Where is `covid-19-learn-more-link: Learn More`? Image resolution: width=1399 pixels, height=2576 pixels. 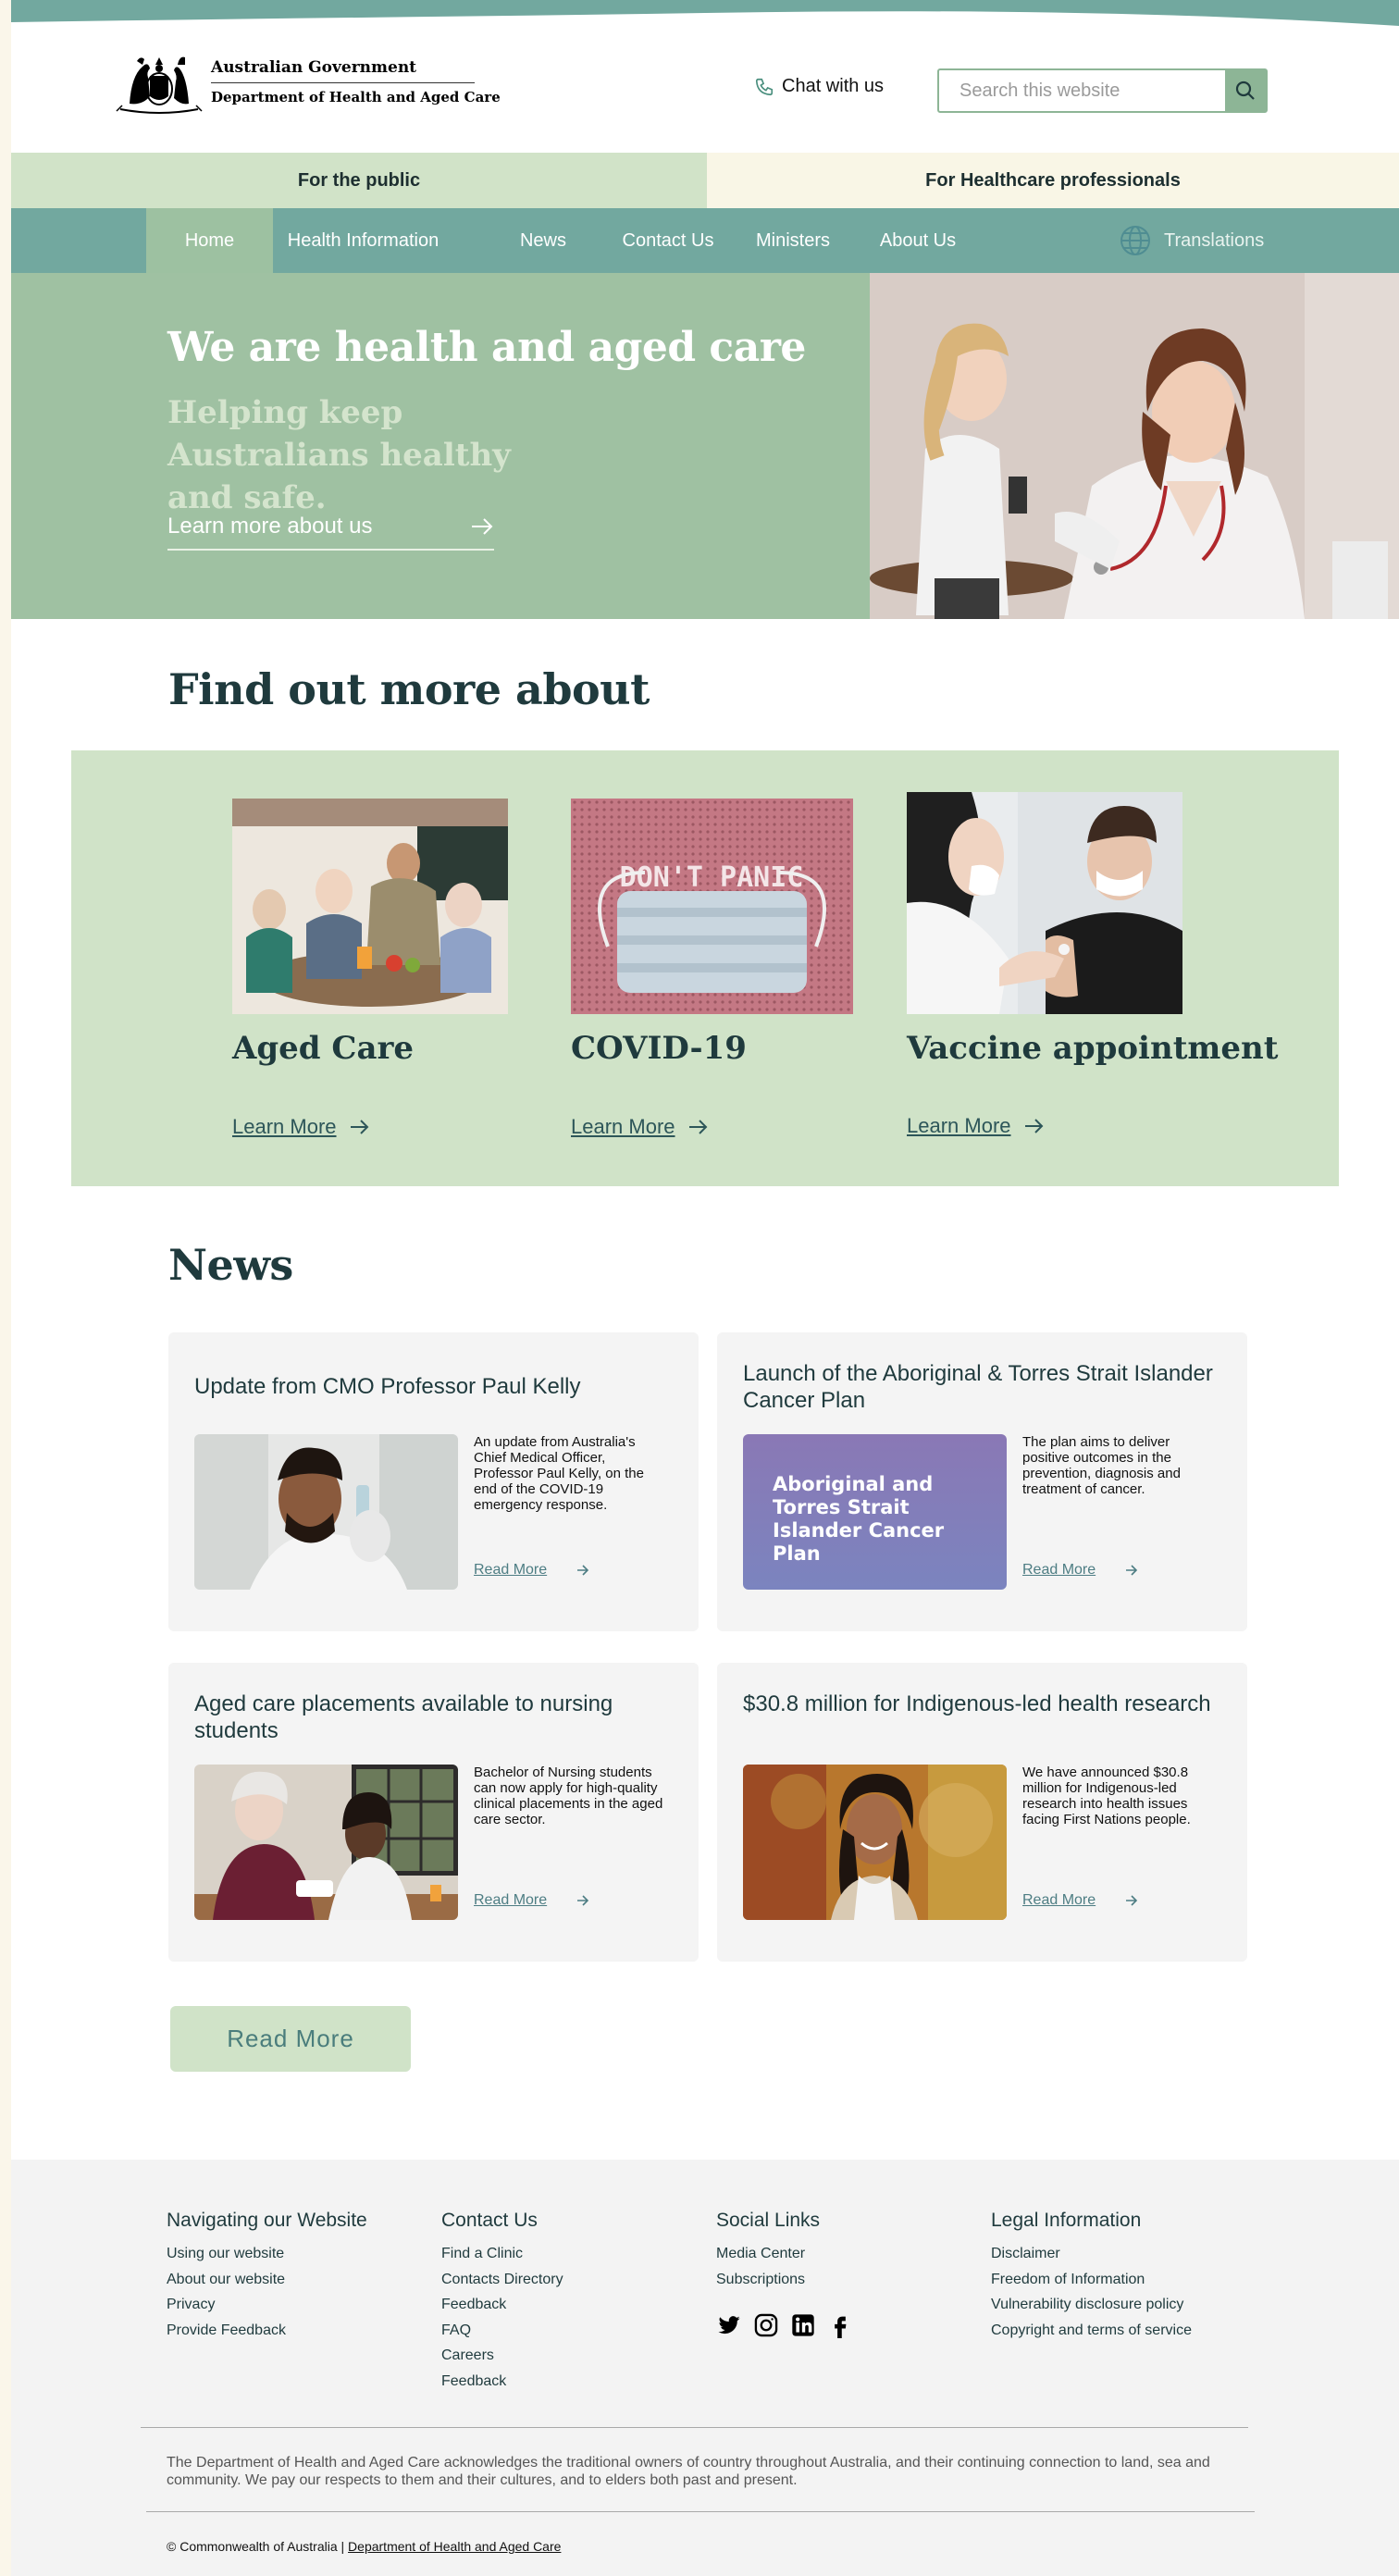 covid-19-learn-more-link: Learn More is located at coordinates (640, 1127).